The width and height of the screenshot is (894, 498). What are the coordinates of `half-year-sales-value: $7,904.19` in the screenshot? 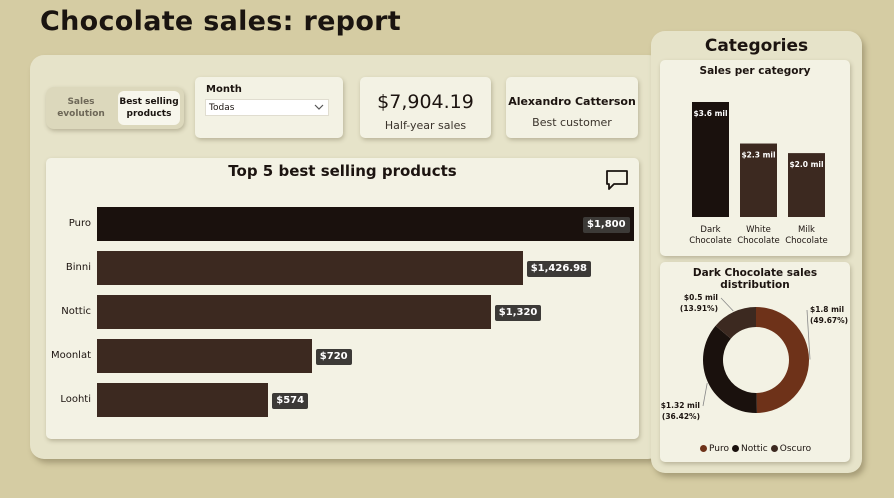 It's located at (425, 102).